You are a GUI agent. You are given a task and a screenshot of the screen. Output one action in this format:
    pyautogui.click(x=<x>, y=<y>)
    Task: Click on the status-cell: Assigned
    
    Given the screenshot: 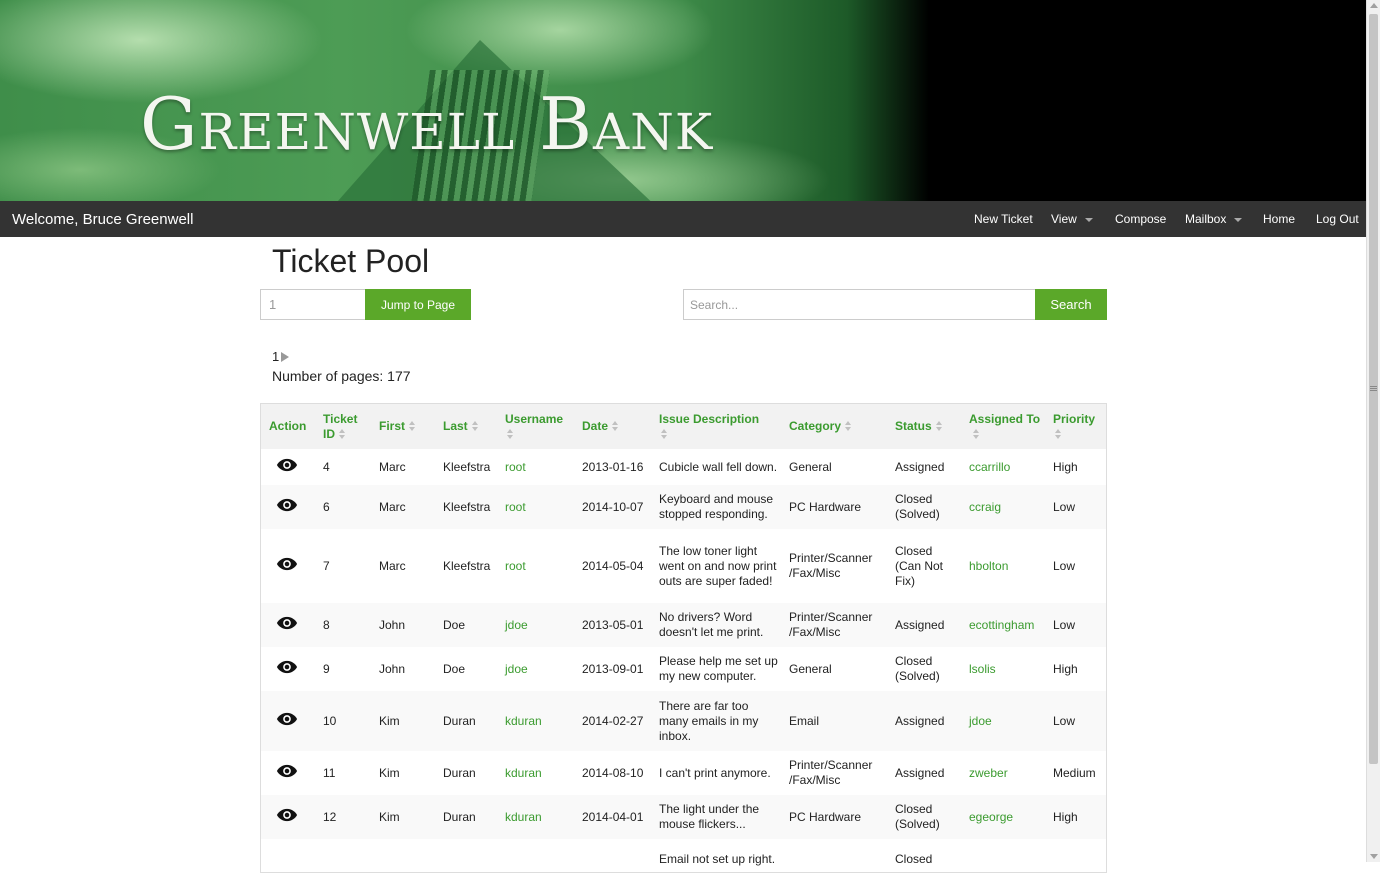 What is the action you would take?
    pyautogui.click(x=920, y=466)
    